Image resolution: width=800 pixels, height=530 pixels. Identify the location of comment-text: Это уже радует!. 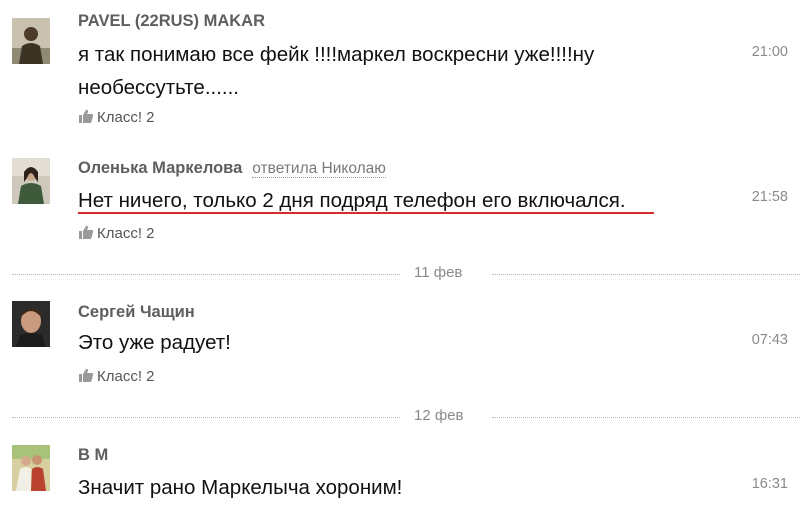
(154, 342).